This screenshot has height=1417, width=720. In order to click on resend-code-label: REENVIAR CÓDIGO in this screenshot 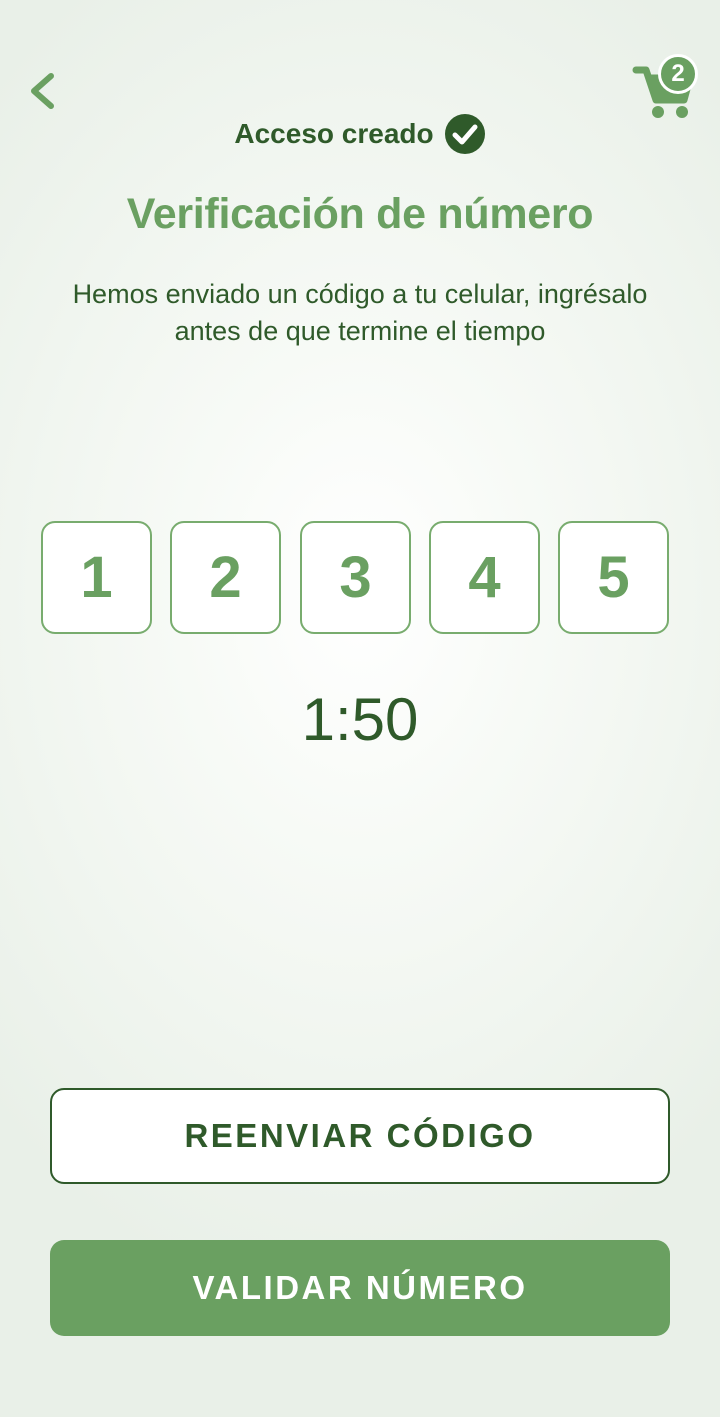, I will do `click(360, 1135)`.